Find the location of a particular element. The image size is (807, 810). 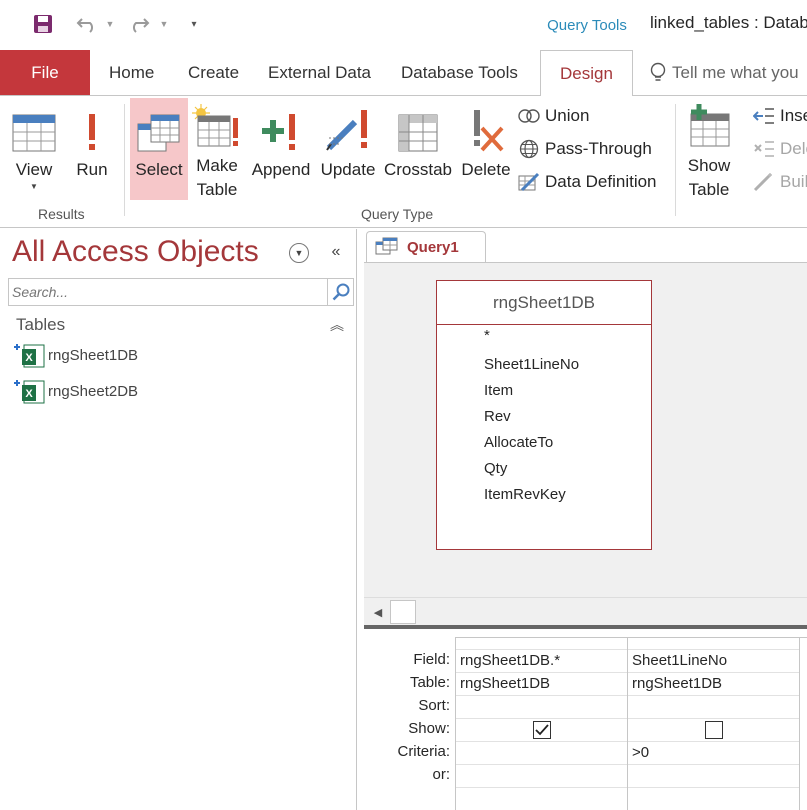

grid-row-label-show: Show: is located at coordinates (429, 728).